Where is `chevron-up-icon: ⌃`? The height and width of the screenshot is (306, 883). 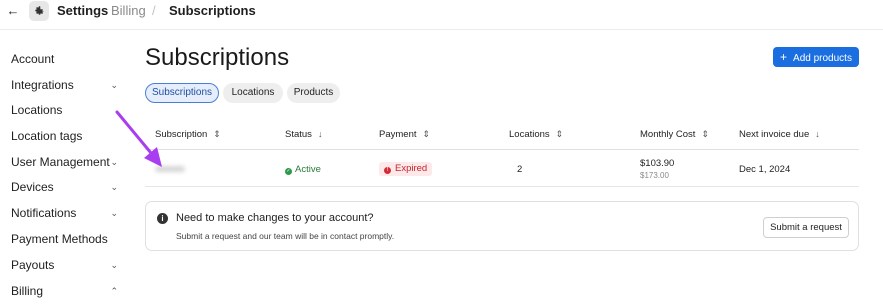 chevron-up-icon: ⌃ is located at coordinates (114, 291).